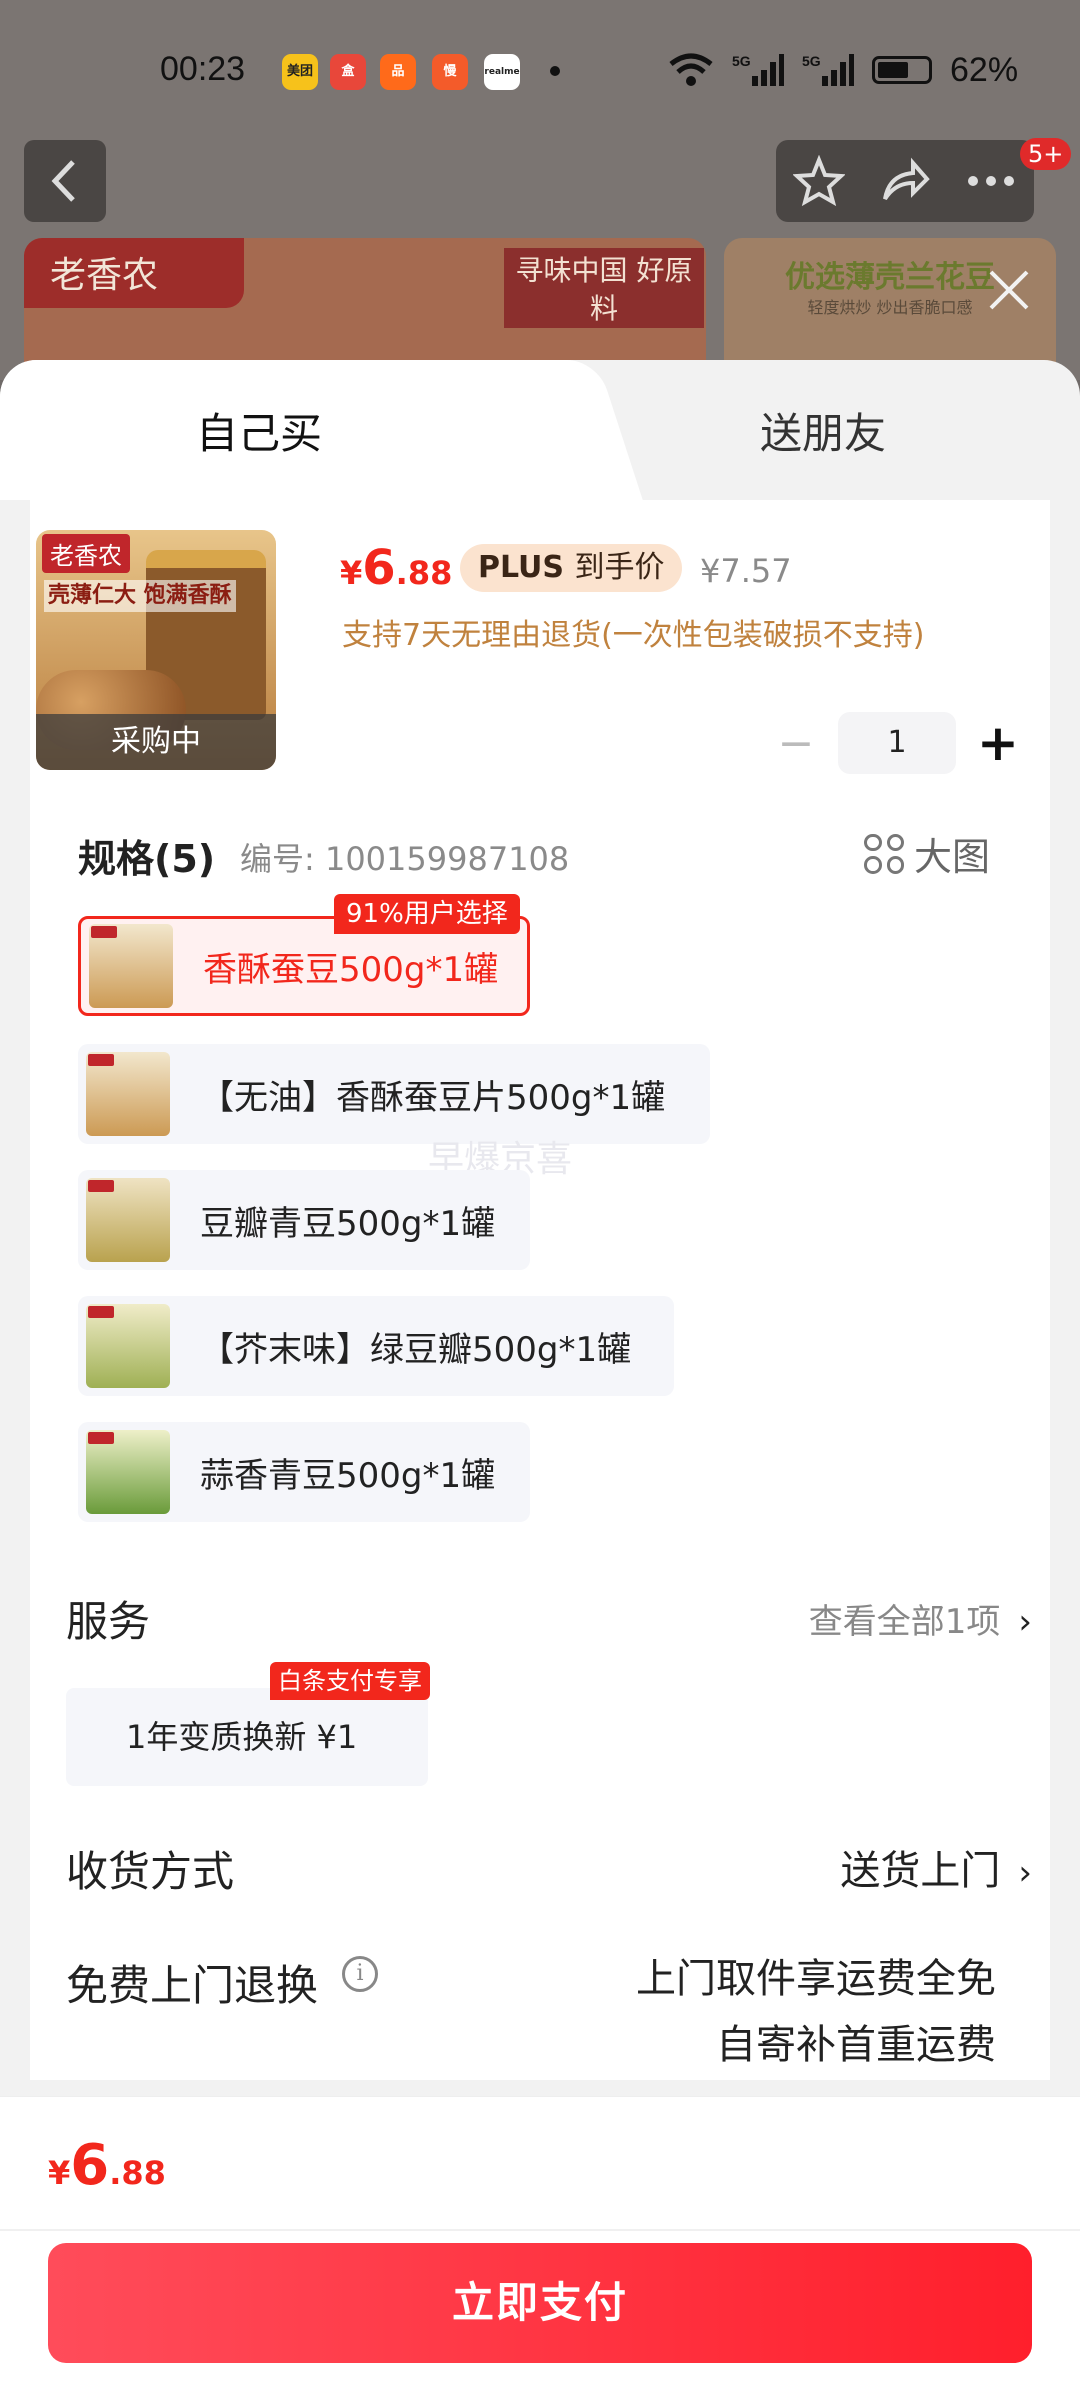 The width and height of the screenshot is (1080, 2400). I want to click on service-option-card: 1年变质换新 ¥1, so click(247, 1737).